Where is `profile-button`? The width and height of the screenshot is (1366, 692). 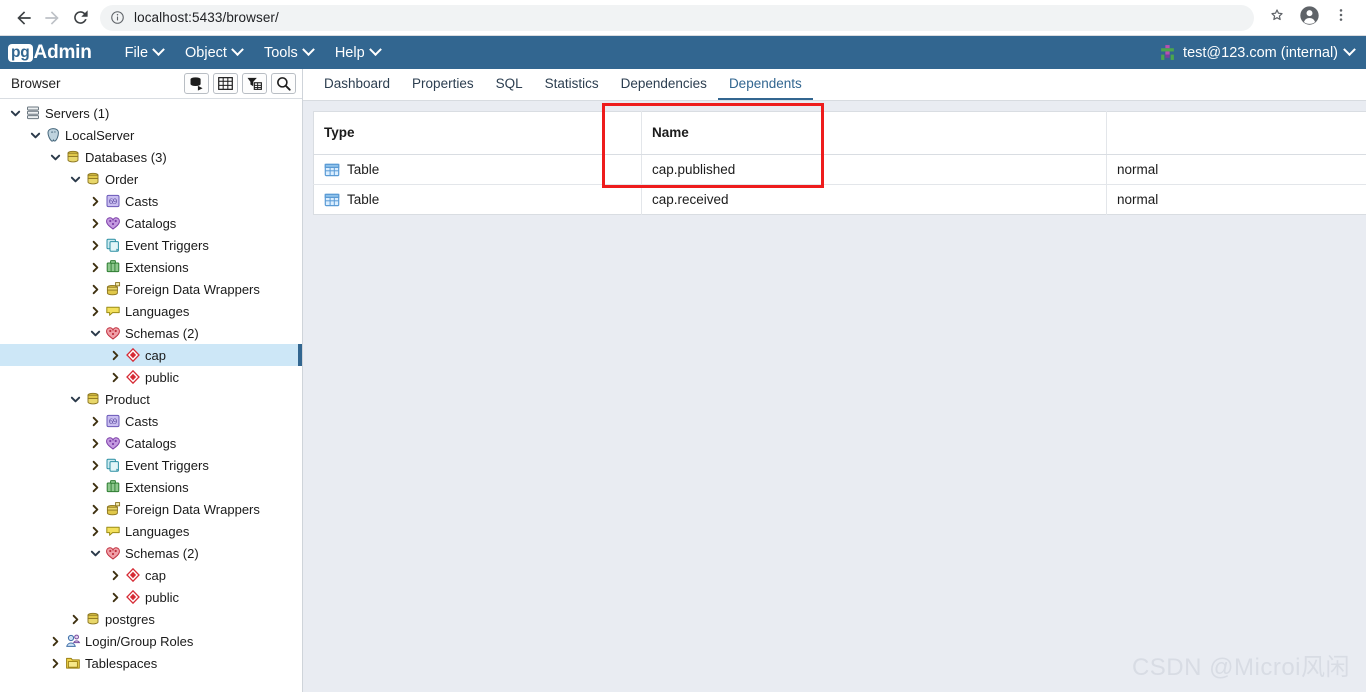 profile-button is located at coordinates (1309, 18).